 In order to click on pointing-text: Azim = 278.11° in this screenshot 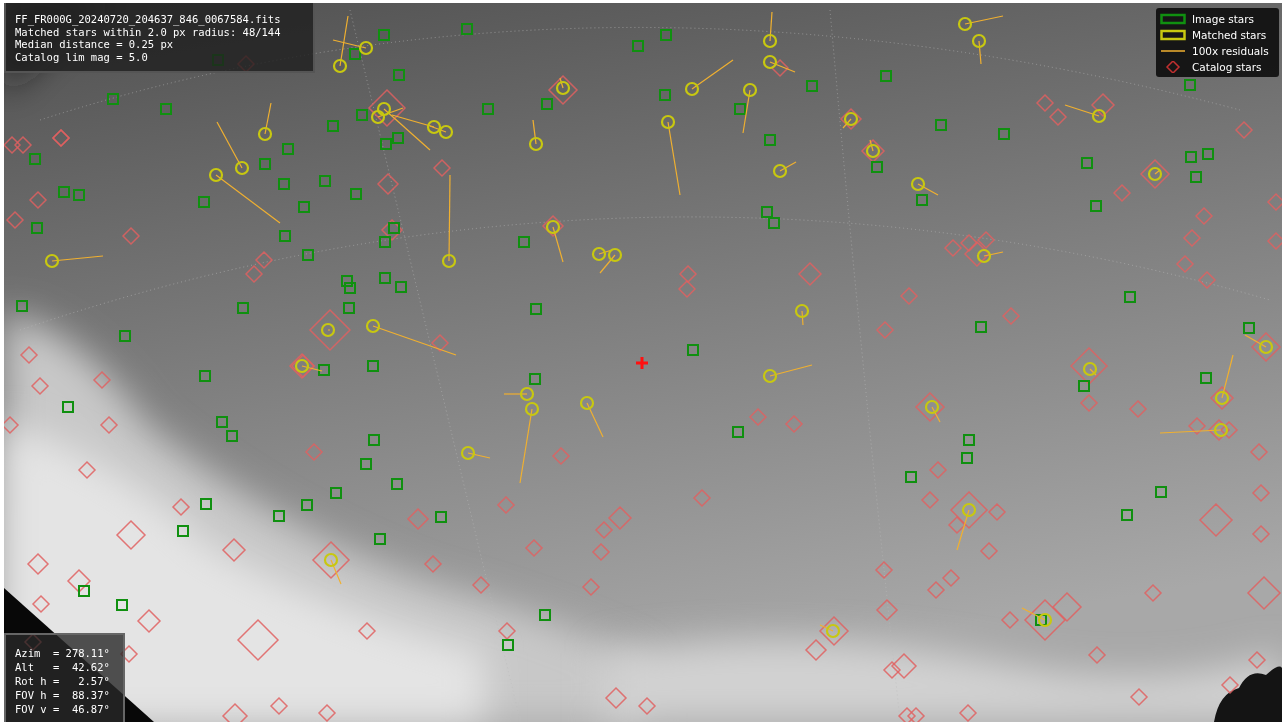, I will do `click(63, 653)`.